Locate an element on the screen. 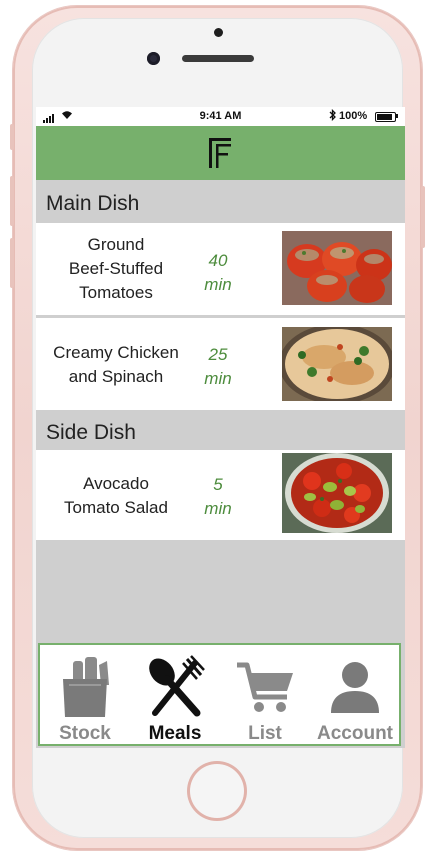  creamy-chicken-photo is located at coordinates (337, 364).